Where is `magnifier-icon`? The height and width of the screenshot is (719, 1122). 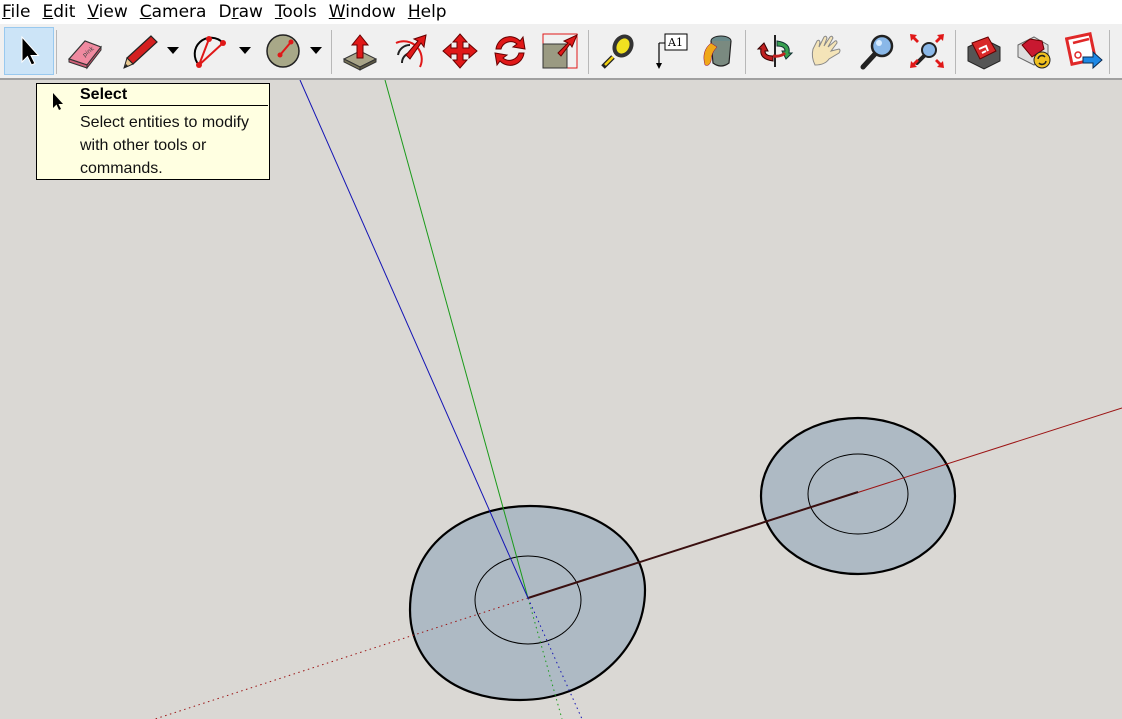 magnifier-icon is located at coordinates (877, 52).